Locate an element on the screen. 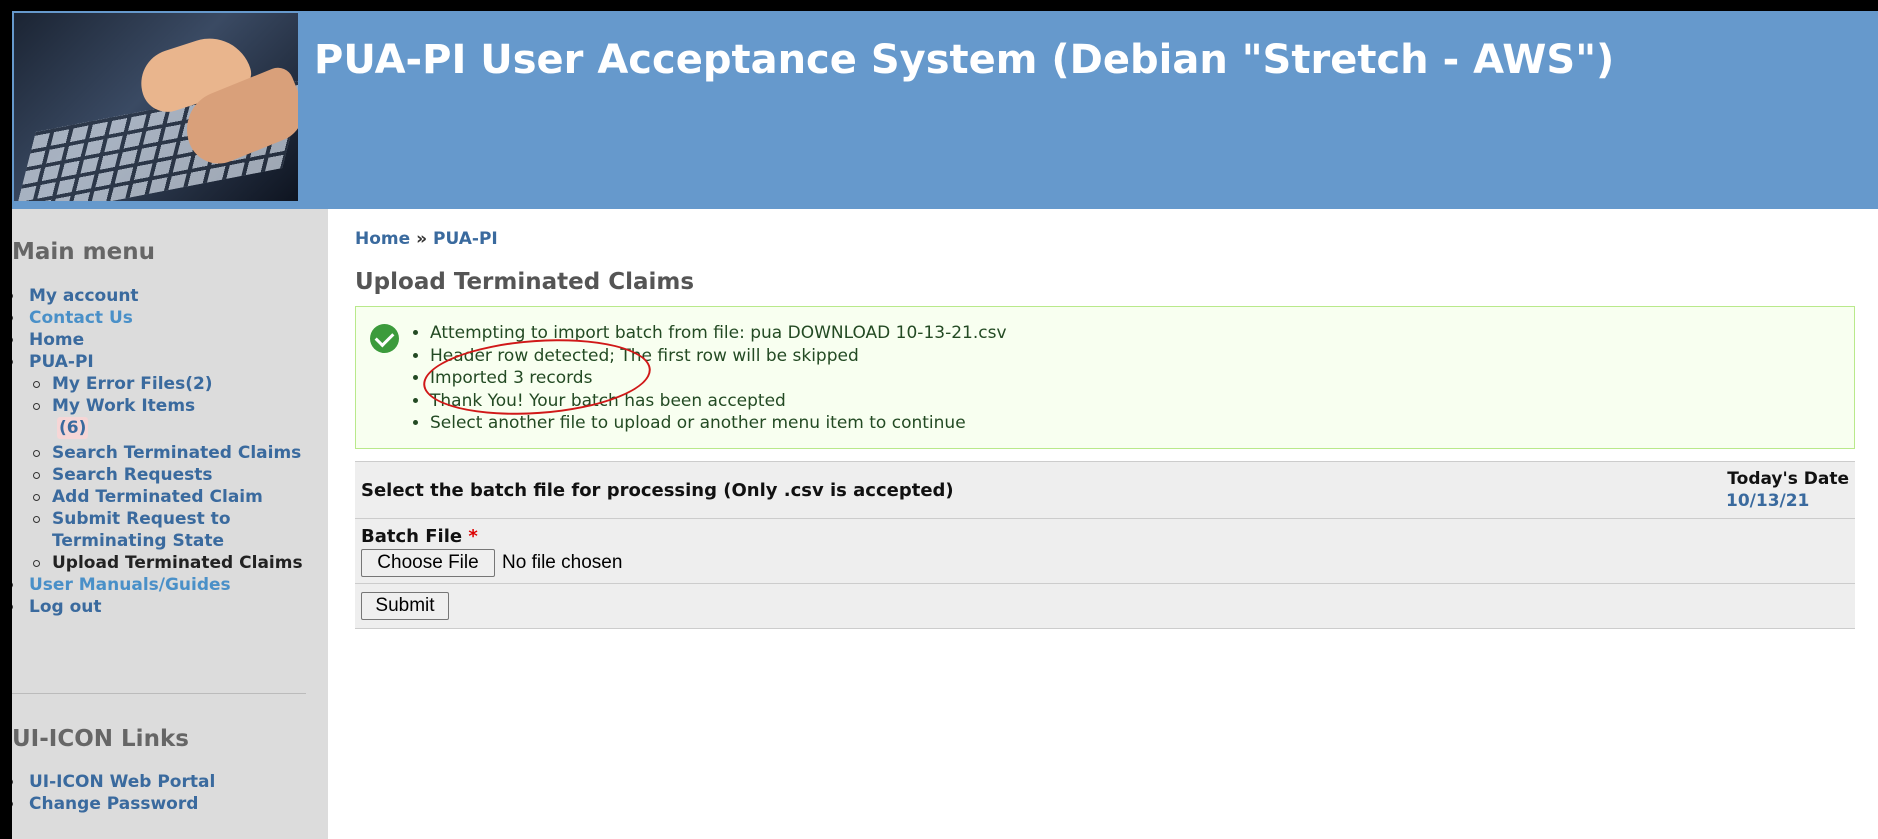 This screenshot has width=1878, height=839. menu-link-search-terminated-claims: Search Terminated Claims is located at coordinates (176, 453).